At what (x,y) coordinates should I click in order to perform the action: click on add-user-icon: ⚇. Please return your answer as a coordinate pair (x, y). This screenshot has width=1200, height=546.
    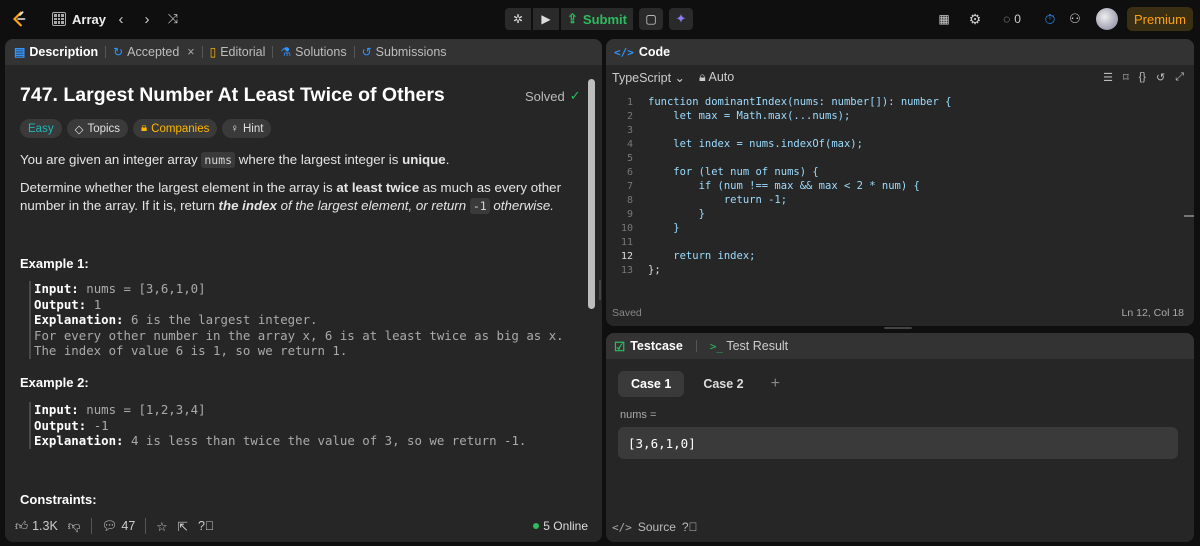
    Looking at the image, I should click on (1075, 19).